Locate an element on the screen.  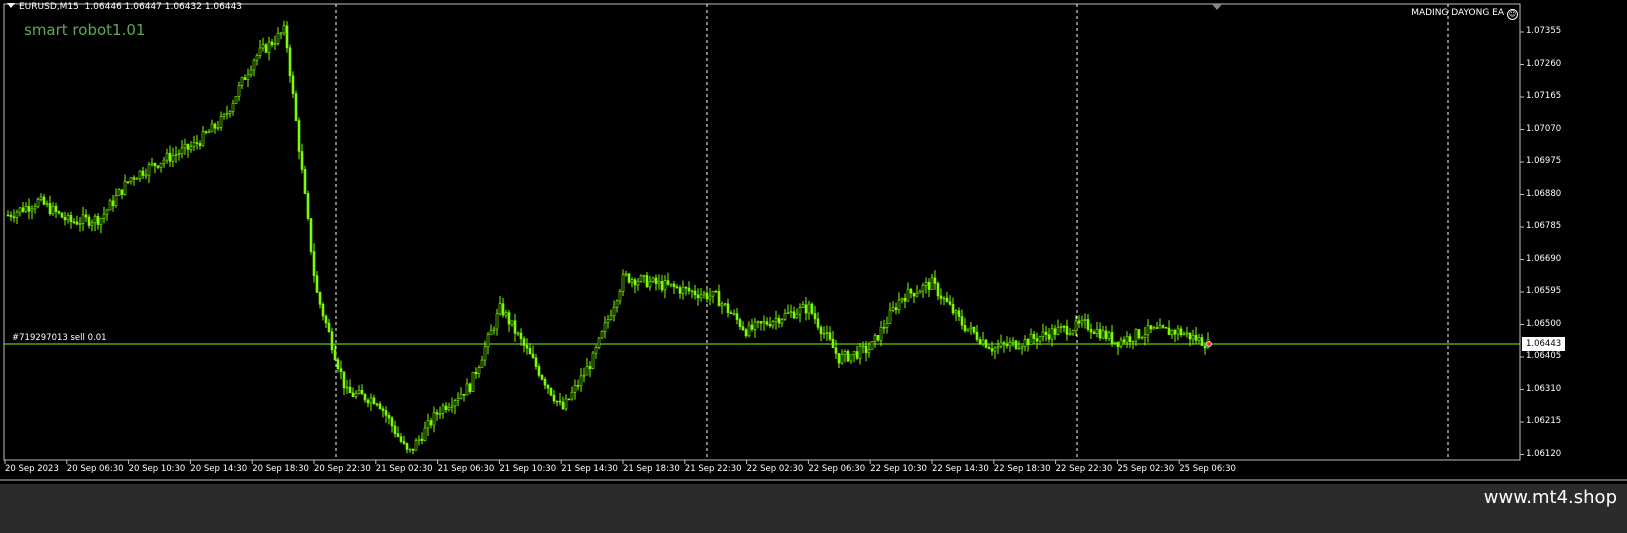
expert-advisor-label: MADING DAYONG EA ☺ is located at coordinates (1464, 14).